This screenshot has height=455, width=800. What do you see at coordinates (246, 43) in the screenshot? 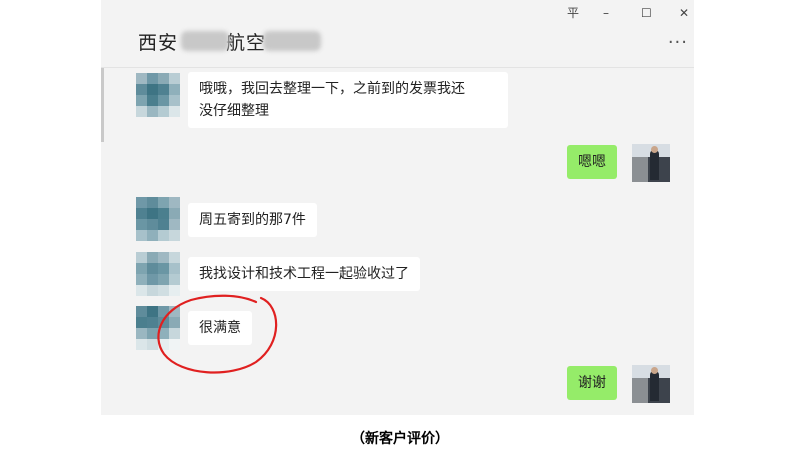
I see `chat-title-part2: 航空` at bounding box center [246, 43].